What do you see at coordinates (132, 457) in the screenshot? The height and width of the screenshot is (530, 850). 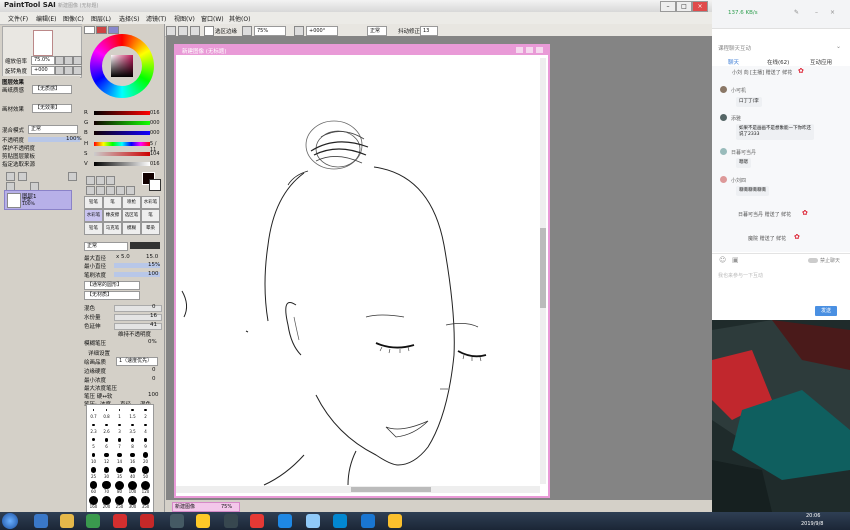 I see `brush-size-option: 16` at bounding box center [132, 457].